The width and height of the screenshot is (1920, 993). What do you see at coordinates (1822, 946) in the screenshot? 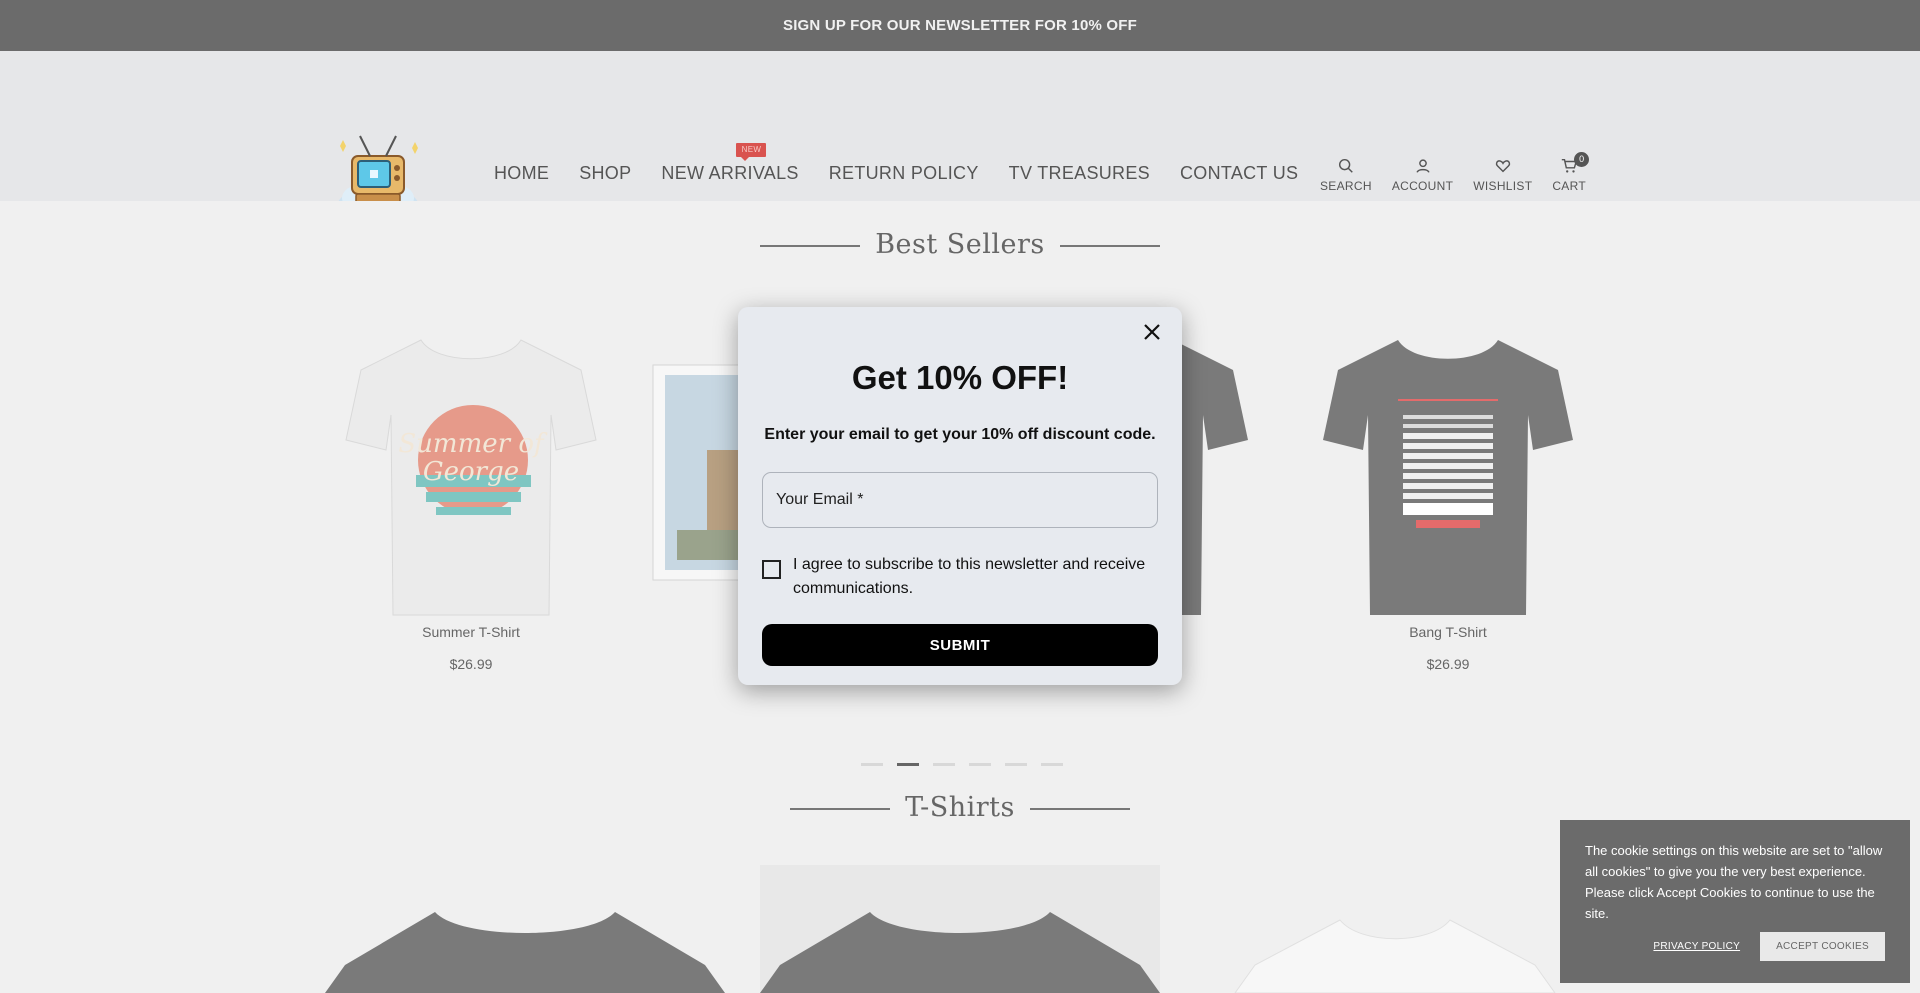
I see `accept-cookies-button: ACCEPT COOKIES` at bounding box center [1822, 946].